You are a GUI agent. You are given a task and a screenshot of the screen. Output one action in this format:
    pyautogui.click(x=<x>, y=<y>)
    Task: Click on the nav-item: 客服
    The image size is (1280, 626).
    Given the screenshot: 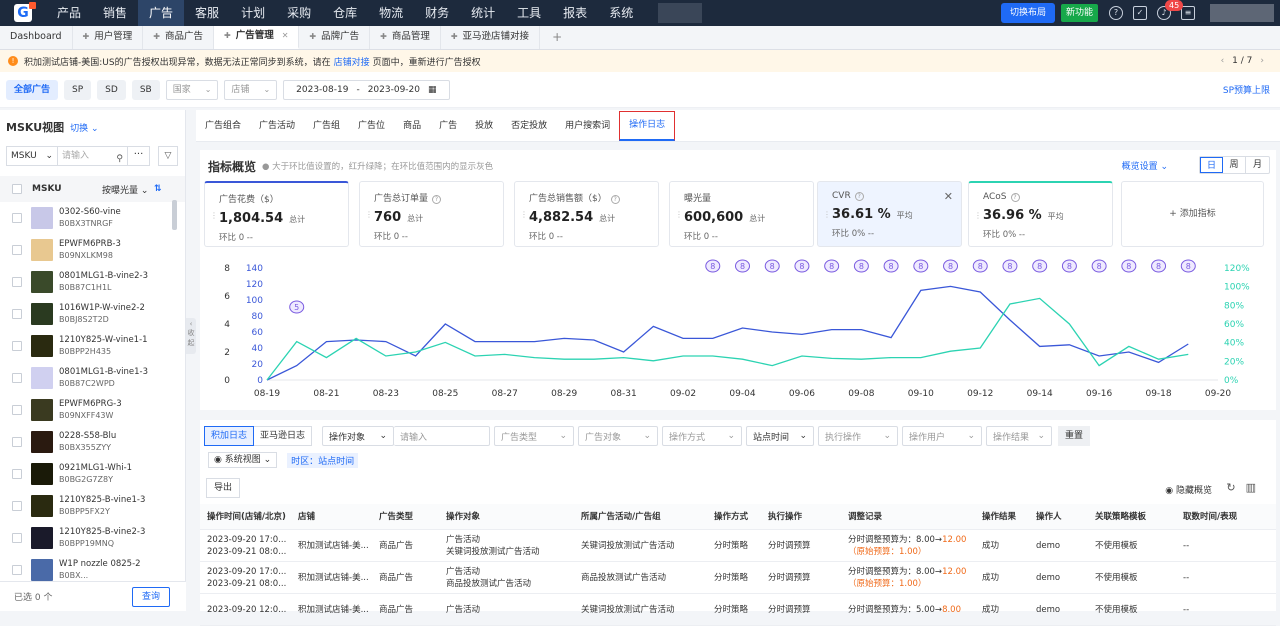 What is the action you would take?
    pyautogui.click(x=207, y=13)
    